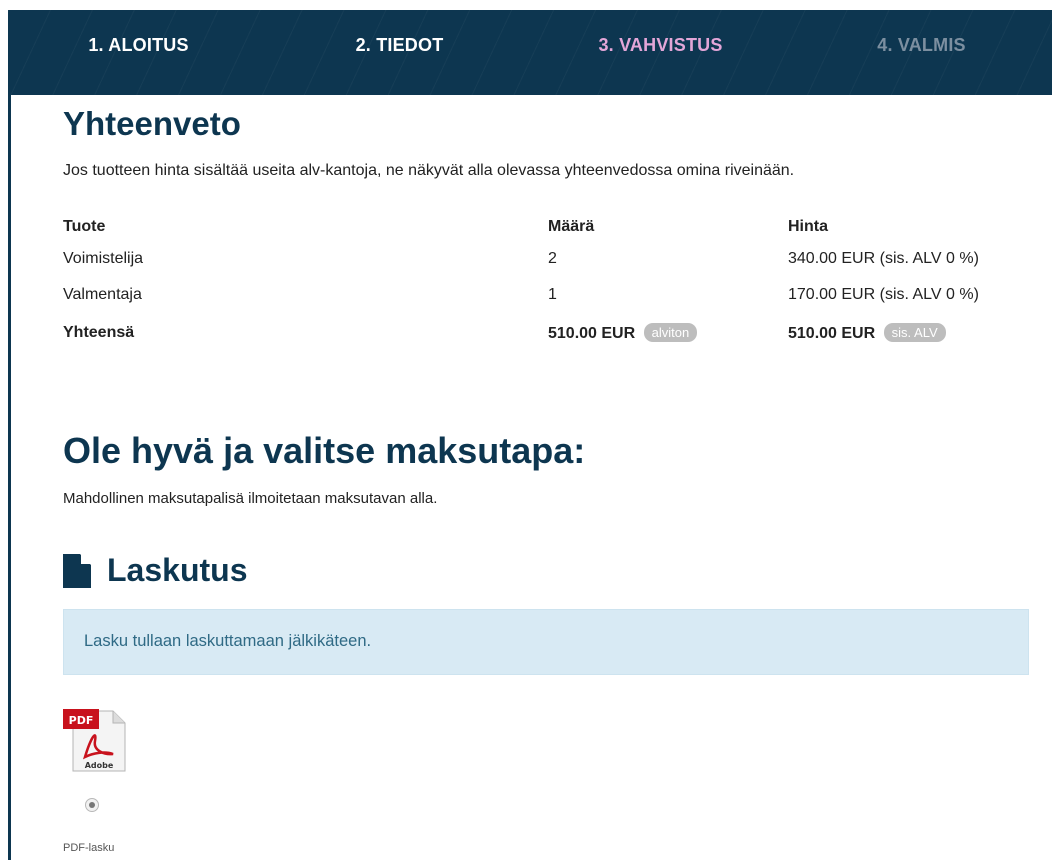 This screenshot has height=860, width=1052. I want to click on header-quantity: Määrä, so click(571, 226).